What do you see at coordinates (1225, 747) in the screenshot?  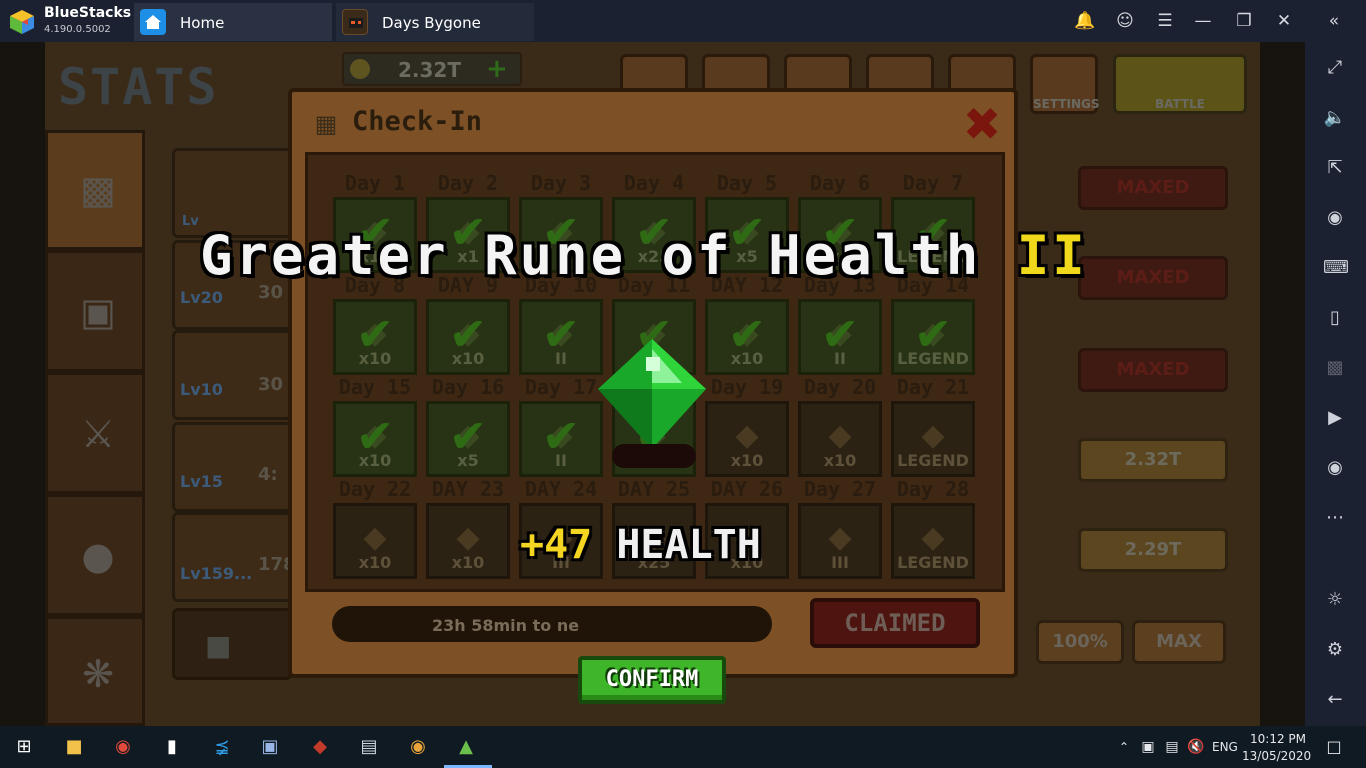 I see `language-indicator: ENG` at bounding box center [1225, 747].